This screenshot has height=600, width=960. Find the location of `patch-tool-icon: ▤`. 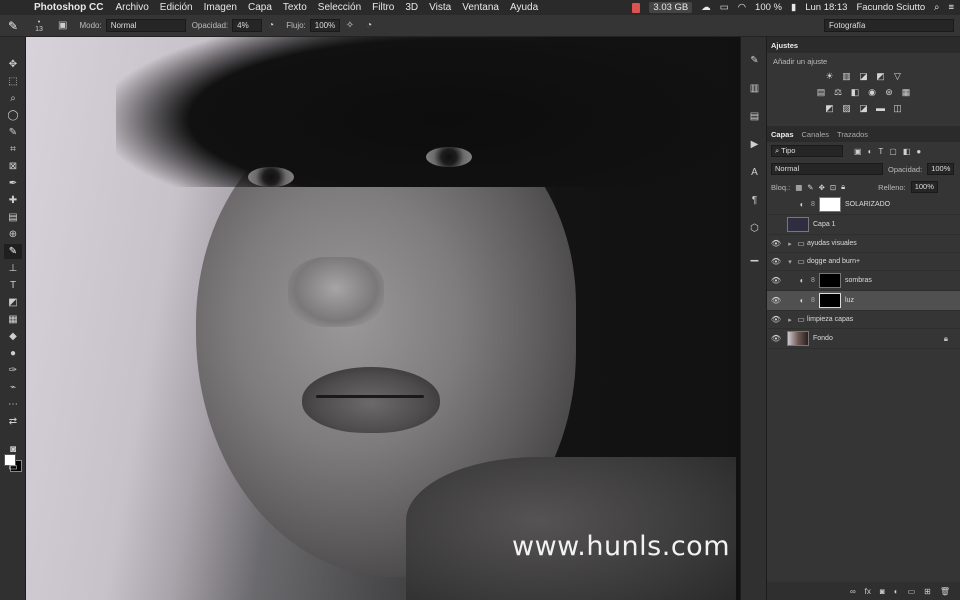

patch-tool-icon: ▤ is located at coordinates (13, 217).